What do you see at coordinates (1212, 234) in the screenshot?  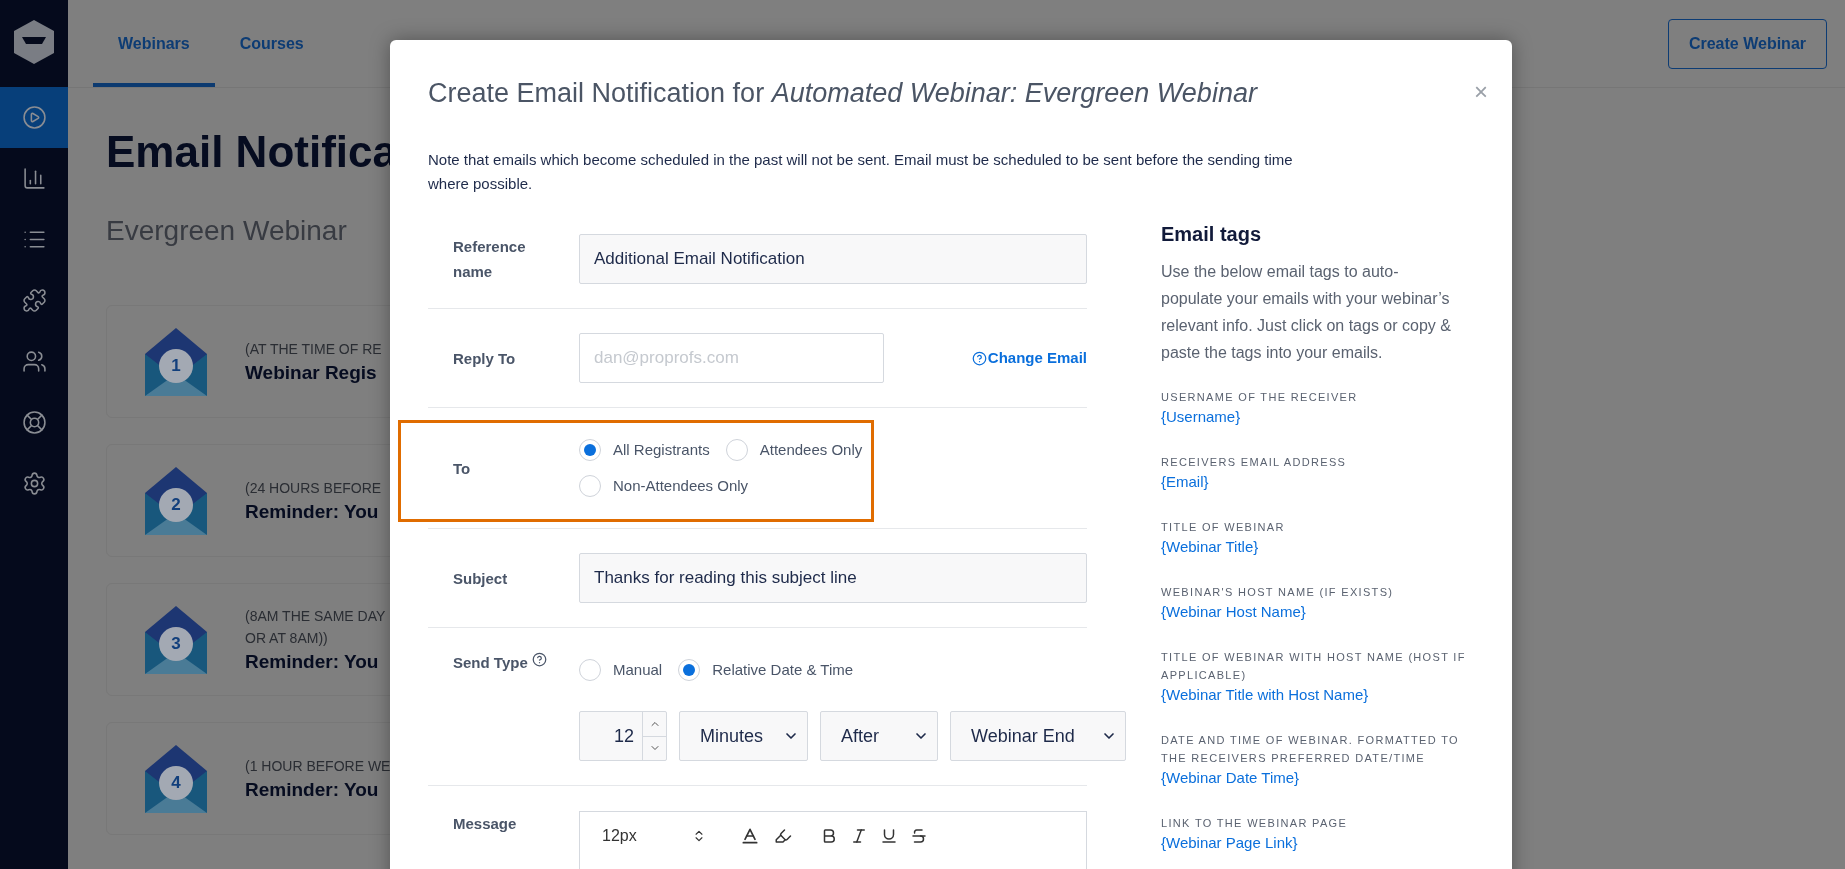 I see `tags-title: Email tags` at bounding box center [1212, 234].